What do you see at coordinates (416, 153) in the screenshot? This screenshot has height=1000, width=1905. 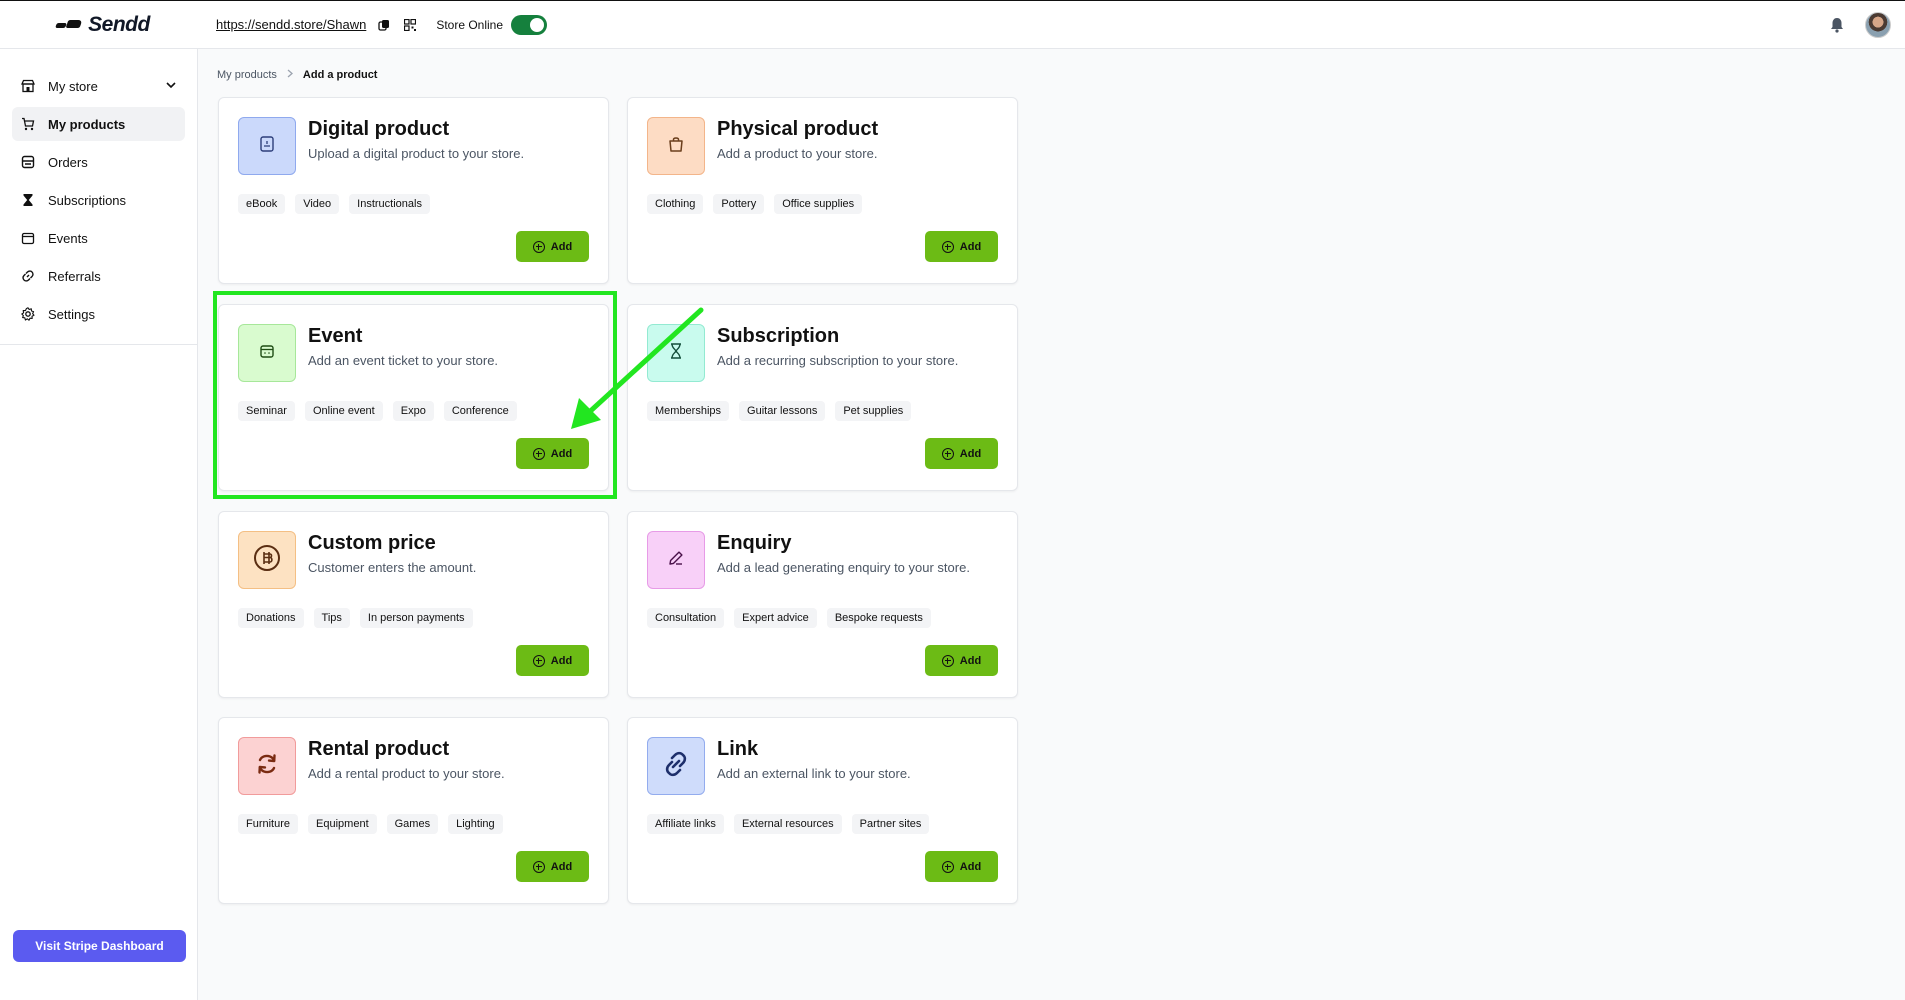 I see `card-description: Upload a digital product to your store.` at bounding box center [416, 153].